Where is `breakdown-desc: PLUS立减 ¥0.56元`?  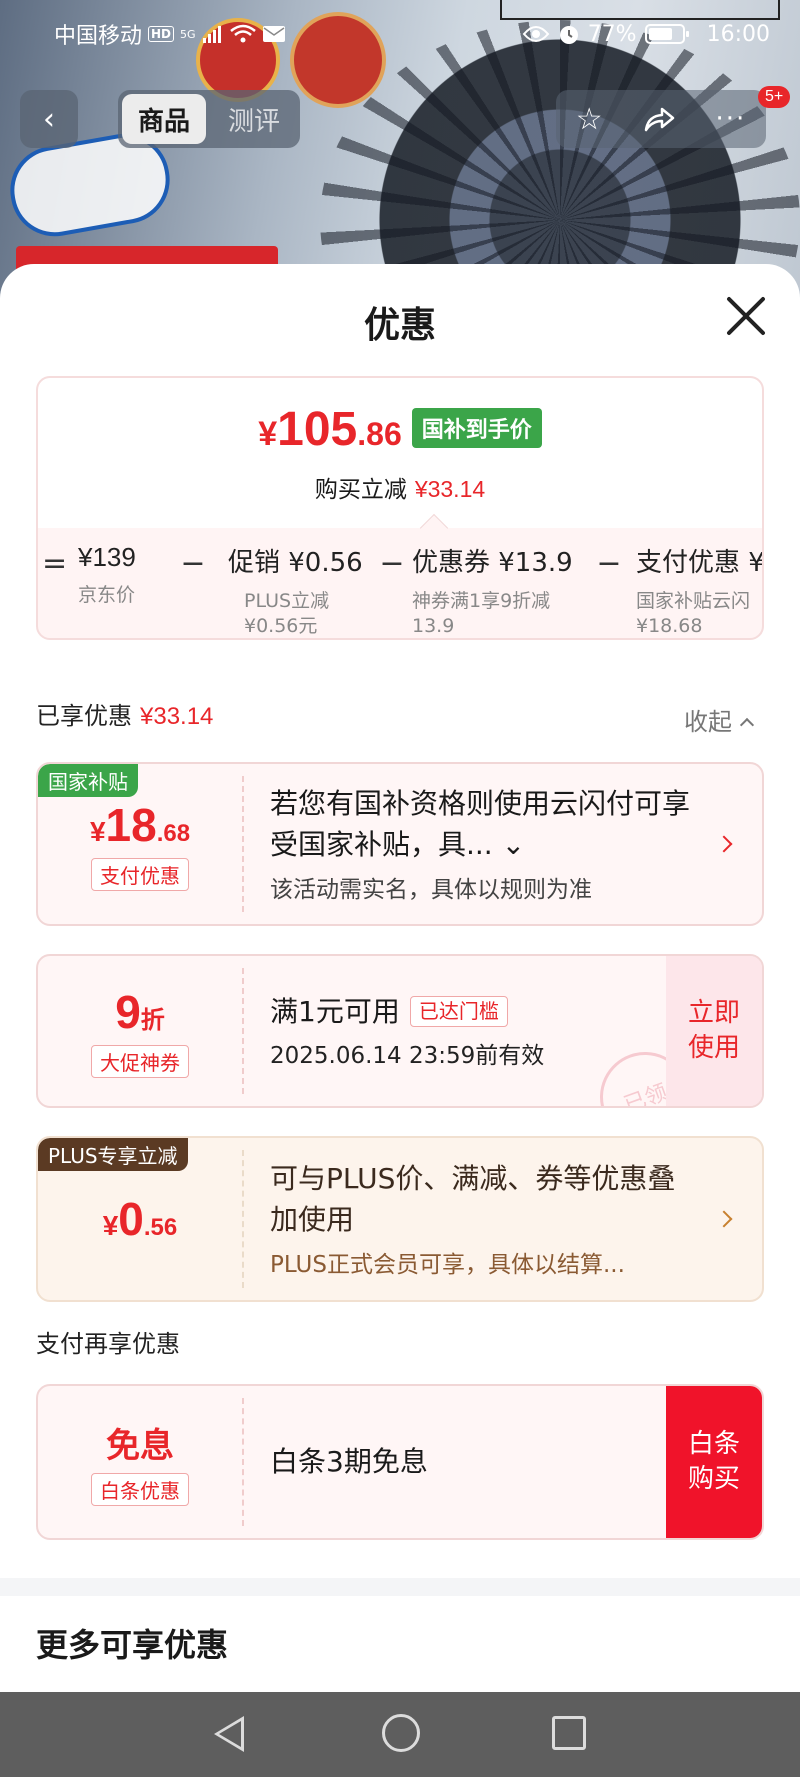 breakdown-desc: PLUS立减 ¥0.56元 is located at coordinates (287, 613).